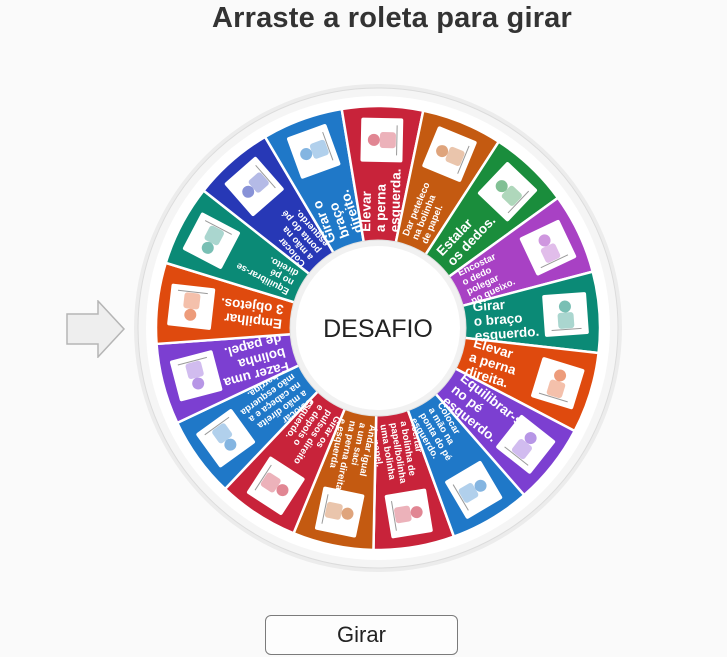 The image size is (727, 657). I want to click on spin-button: Girar, so click(361, 635).